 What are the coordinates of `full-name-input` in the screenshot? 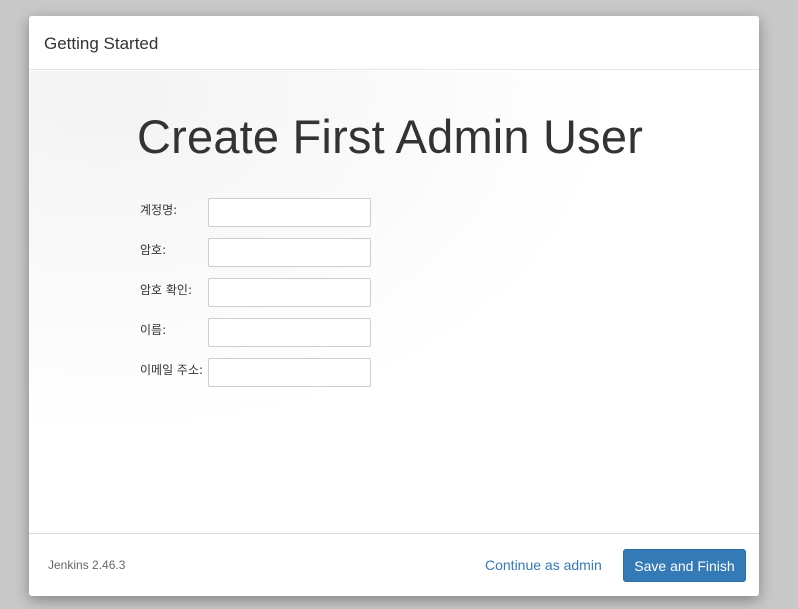 It's located at (289, 332).